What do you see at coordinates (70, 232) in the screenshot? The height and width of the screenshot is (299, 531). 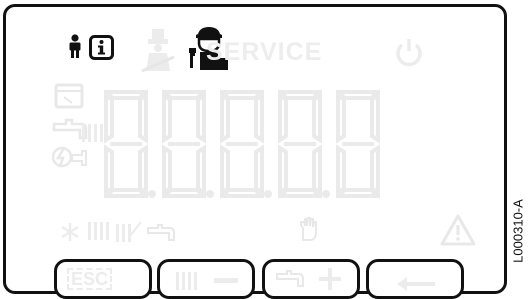 I see `frost-icon` at bounding box center [70, 232].